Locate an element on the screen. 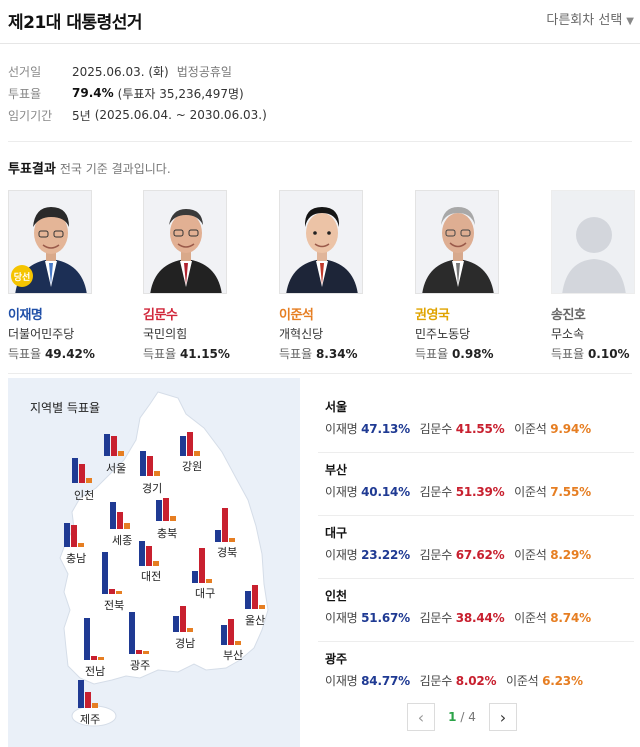 Image resolution: width=640 pixels, height=747 pixels. chevron-left-icon: ‹ is located at coordinates (421, 717).